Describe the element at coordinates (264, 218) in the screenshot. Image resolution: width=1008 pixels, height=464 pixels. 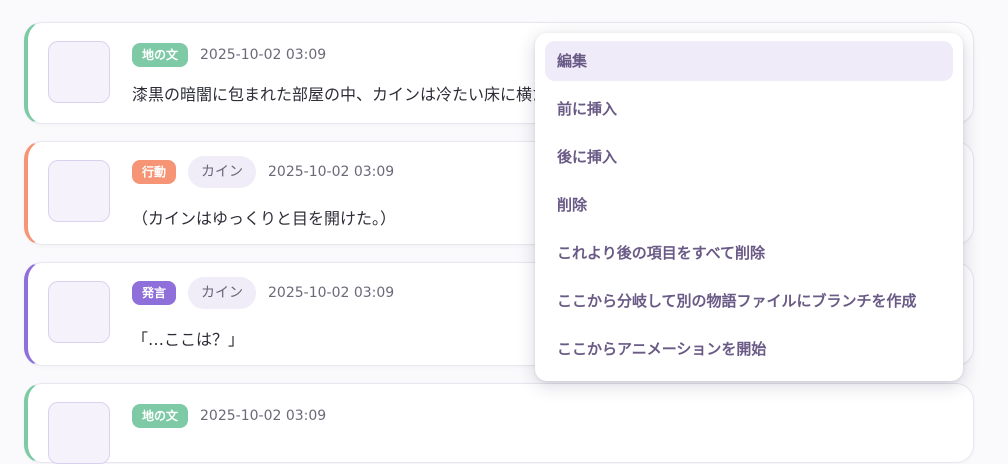
I see `card-text: （カインはゆっくりと目を開けた。）` at that location.